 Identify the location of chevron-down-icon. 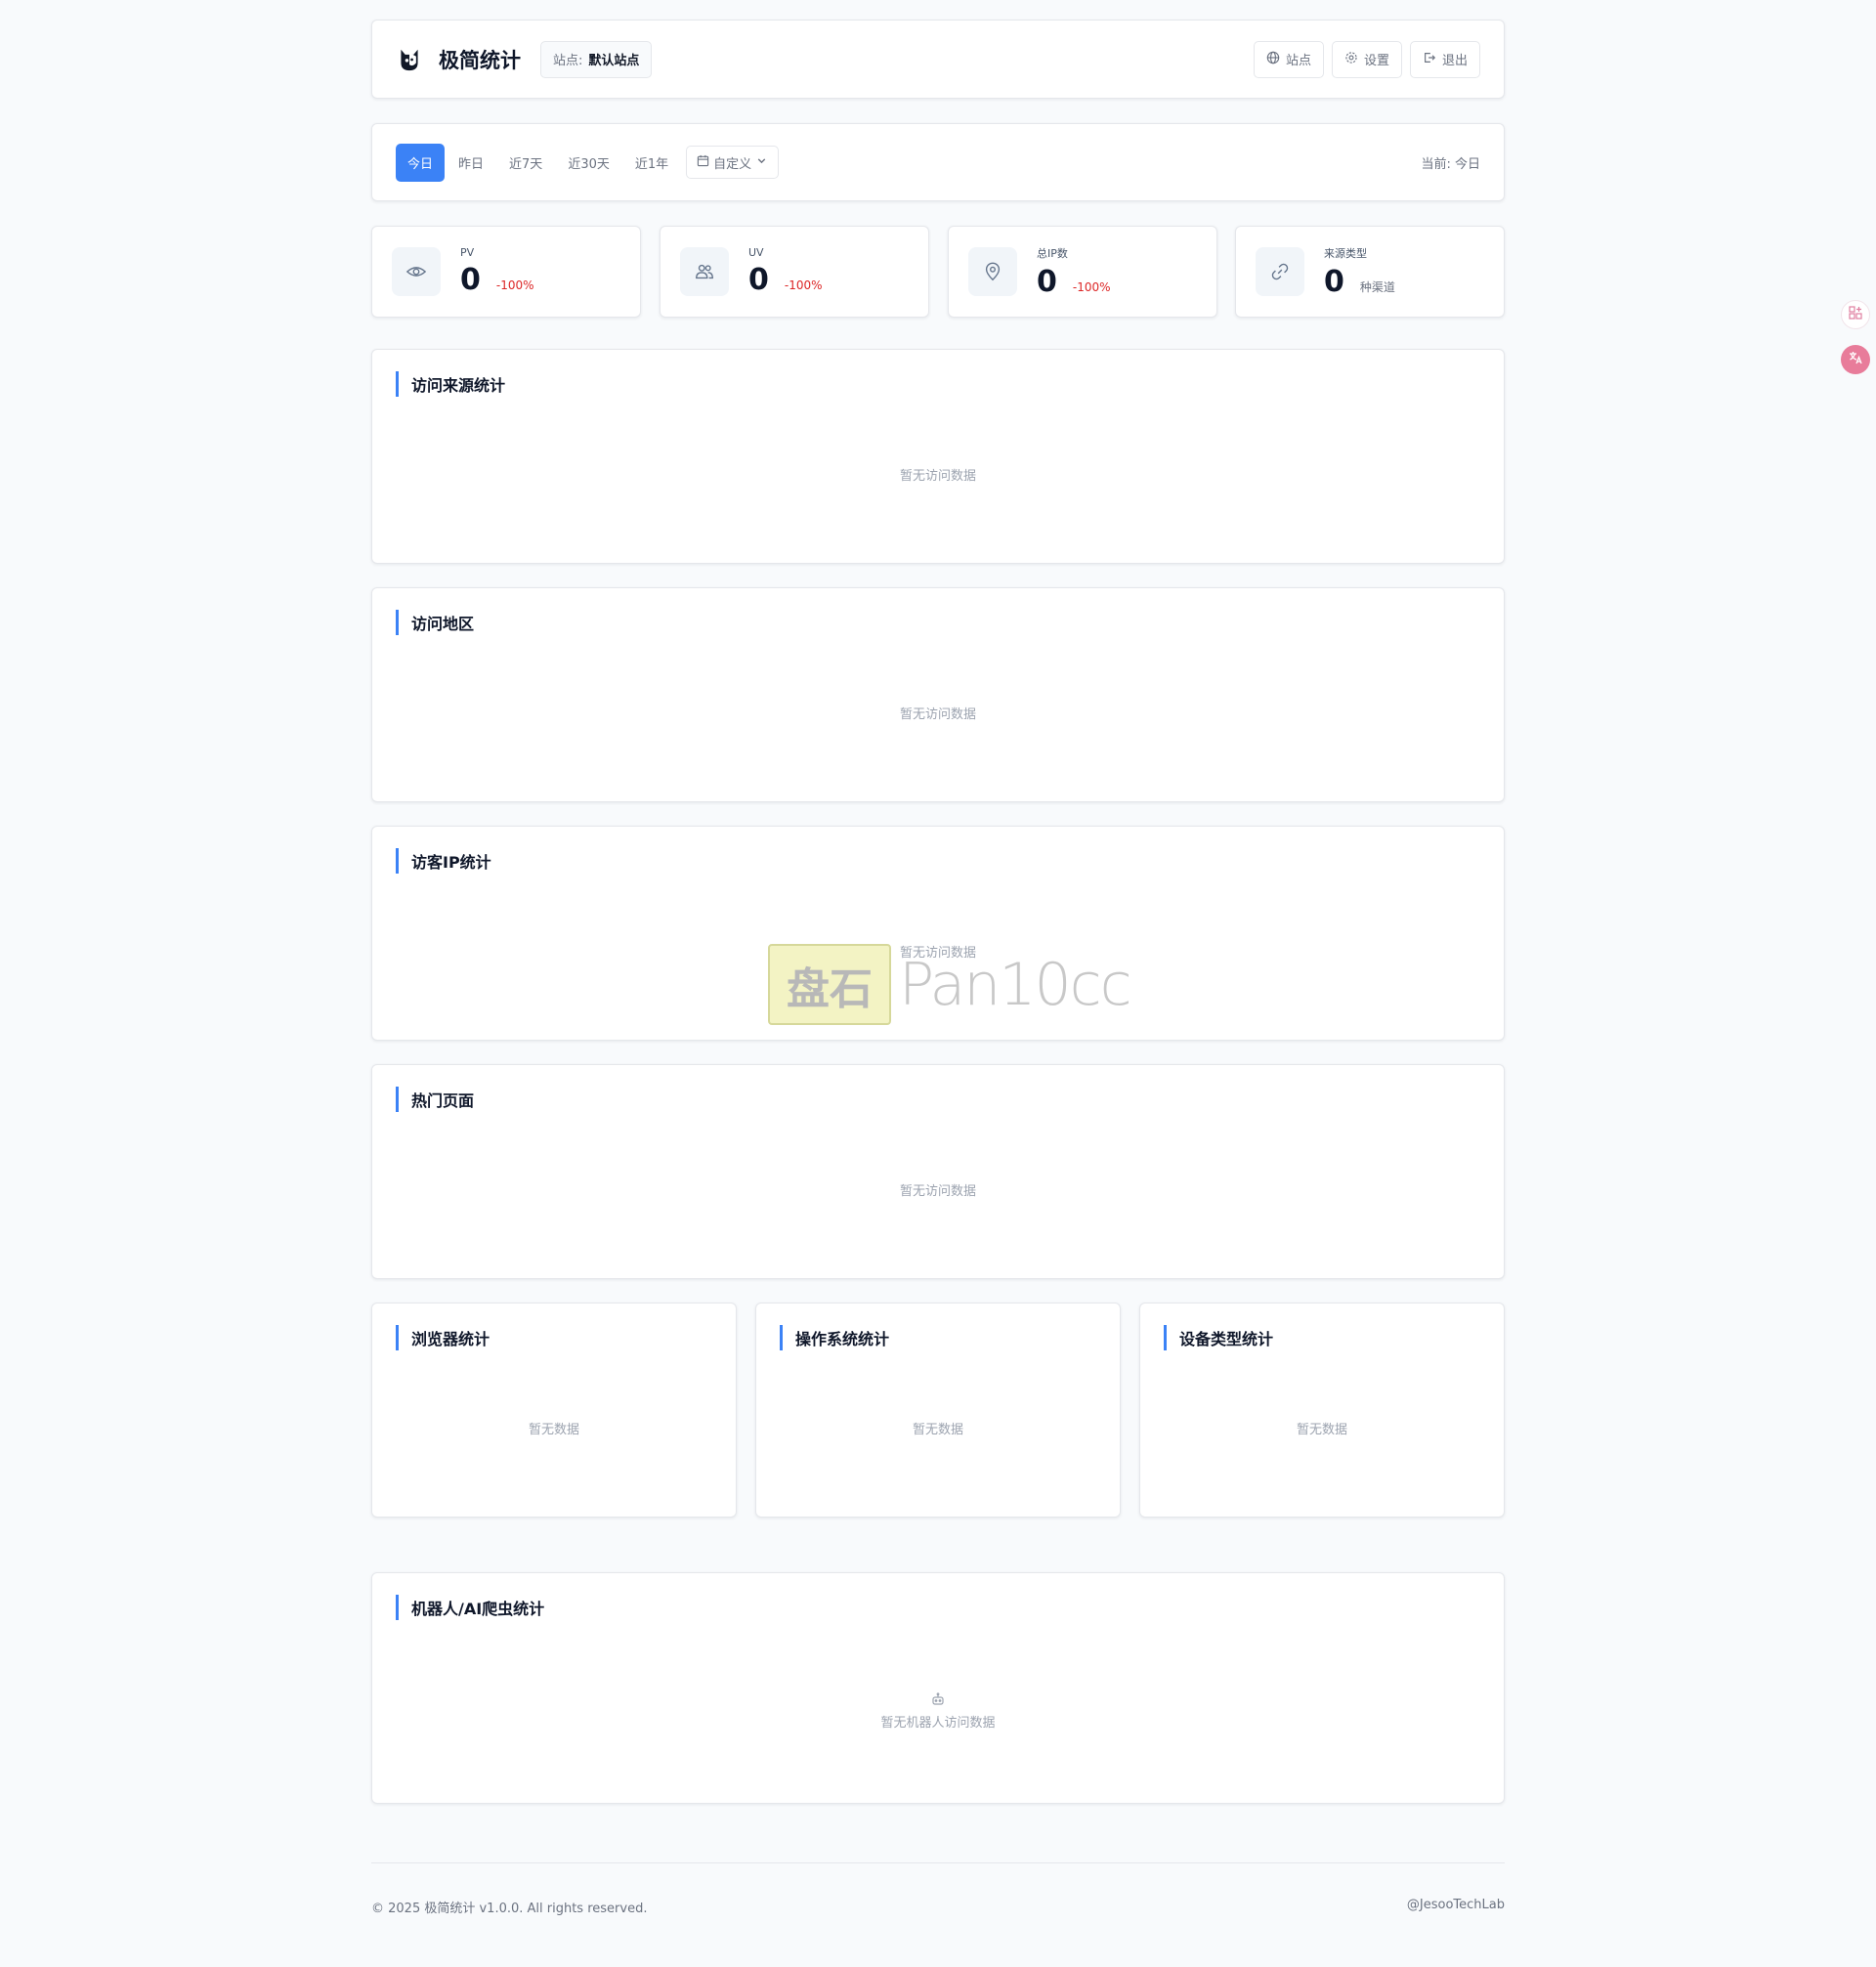
(761, 162).